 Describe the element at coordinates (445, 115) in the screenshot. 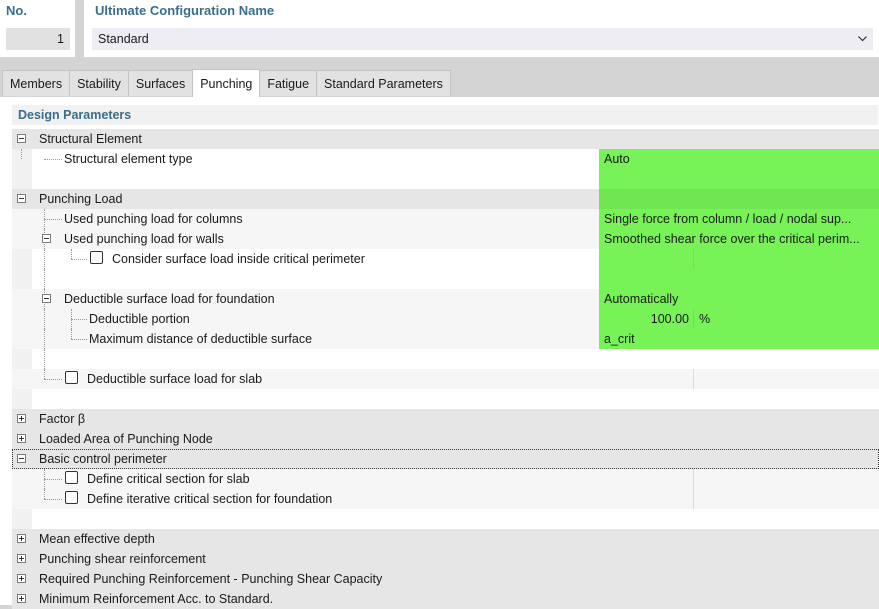

I see `design-parameters-header: Design Parameters` at that location.